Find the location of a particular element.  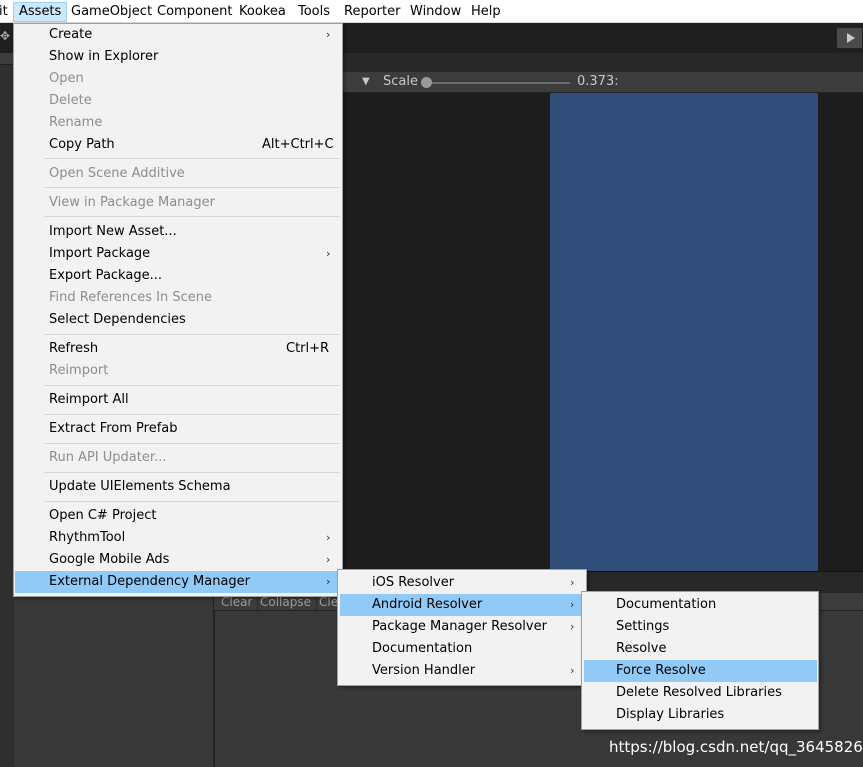

menu-item-extract-from-prefab: Extract From Prefab is located at coordinates (178, 429).